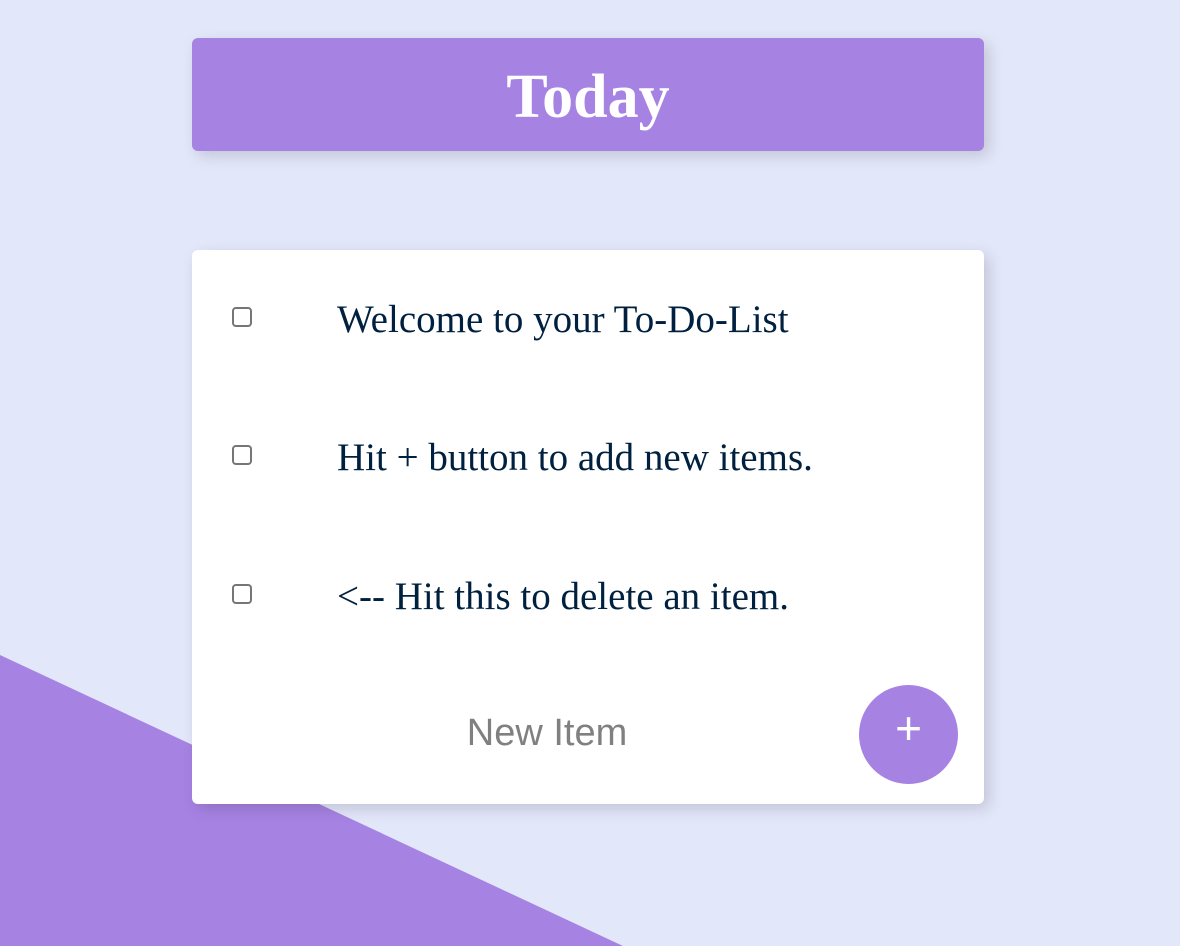 The image size is (1180, 946). I want to click on list-item: Welcome to your To-Do-List, so click(588, 294).